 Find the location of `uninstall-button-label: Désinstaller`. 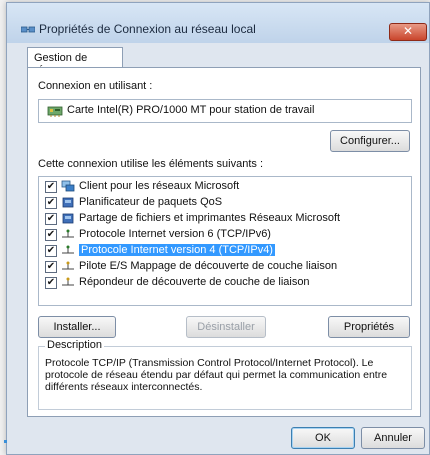

uninstall-button-label: Désinstaller is located at coordinates (226, 327).